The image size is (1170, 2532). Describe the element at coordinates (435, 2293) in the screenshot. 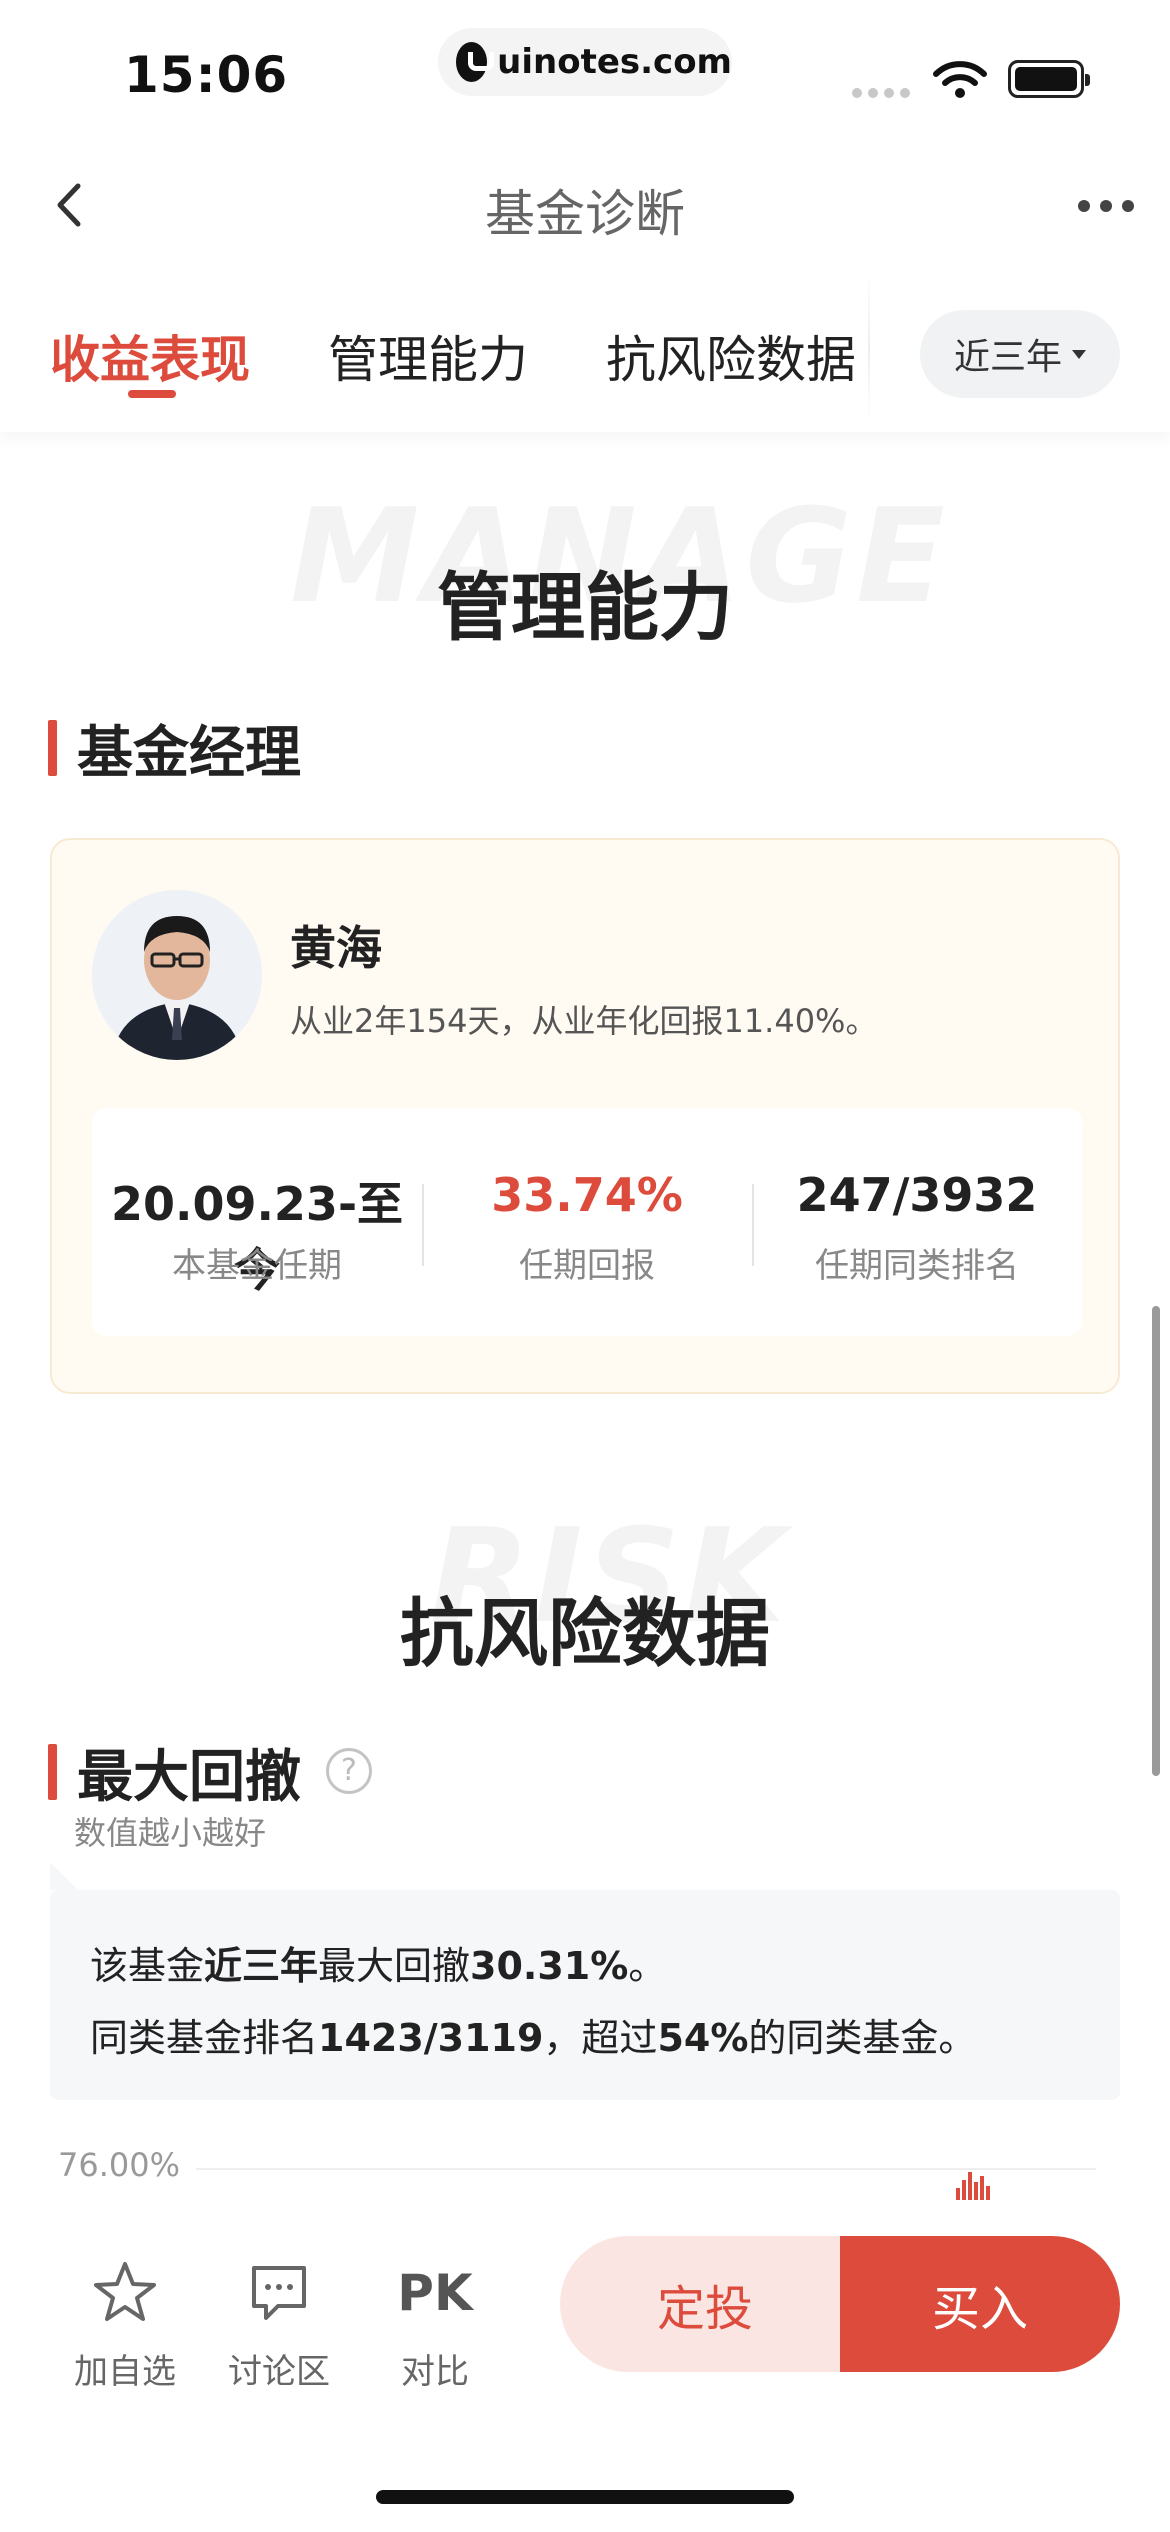

I see `pk-icon: PK` at that location.